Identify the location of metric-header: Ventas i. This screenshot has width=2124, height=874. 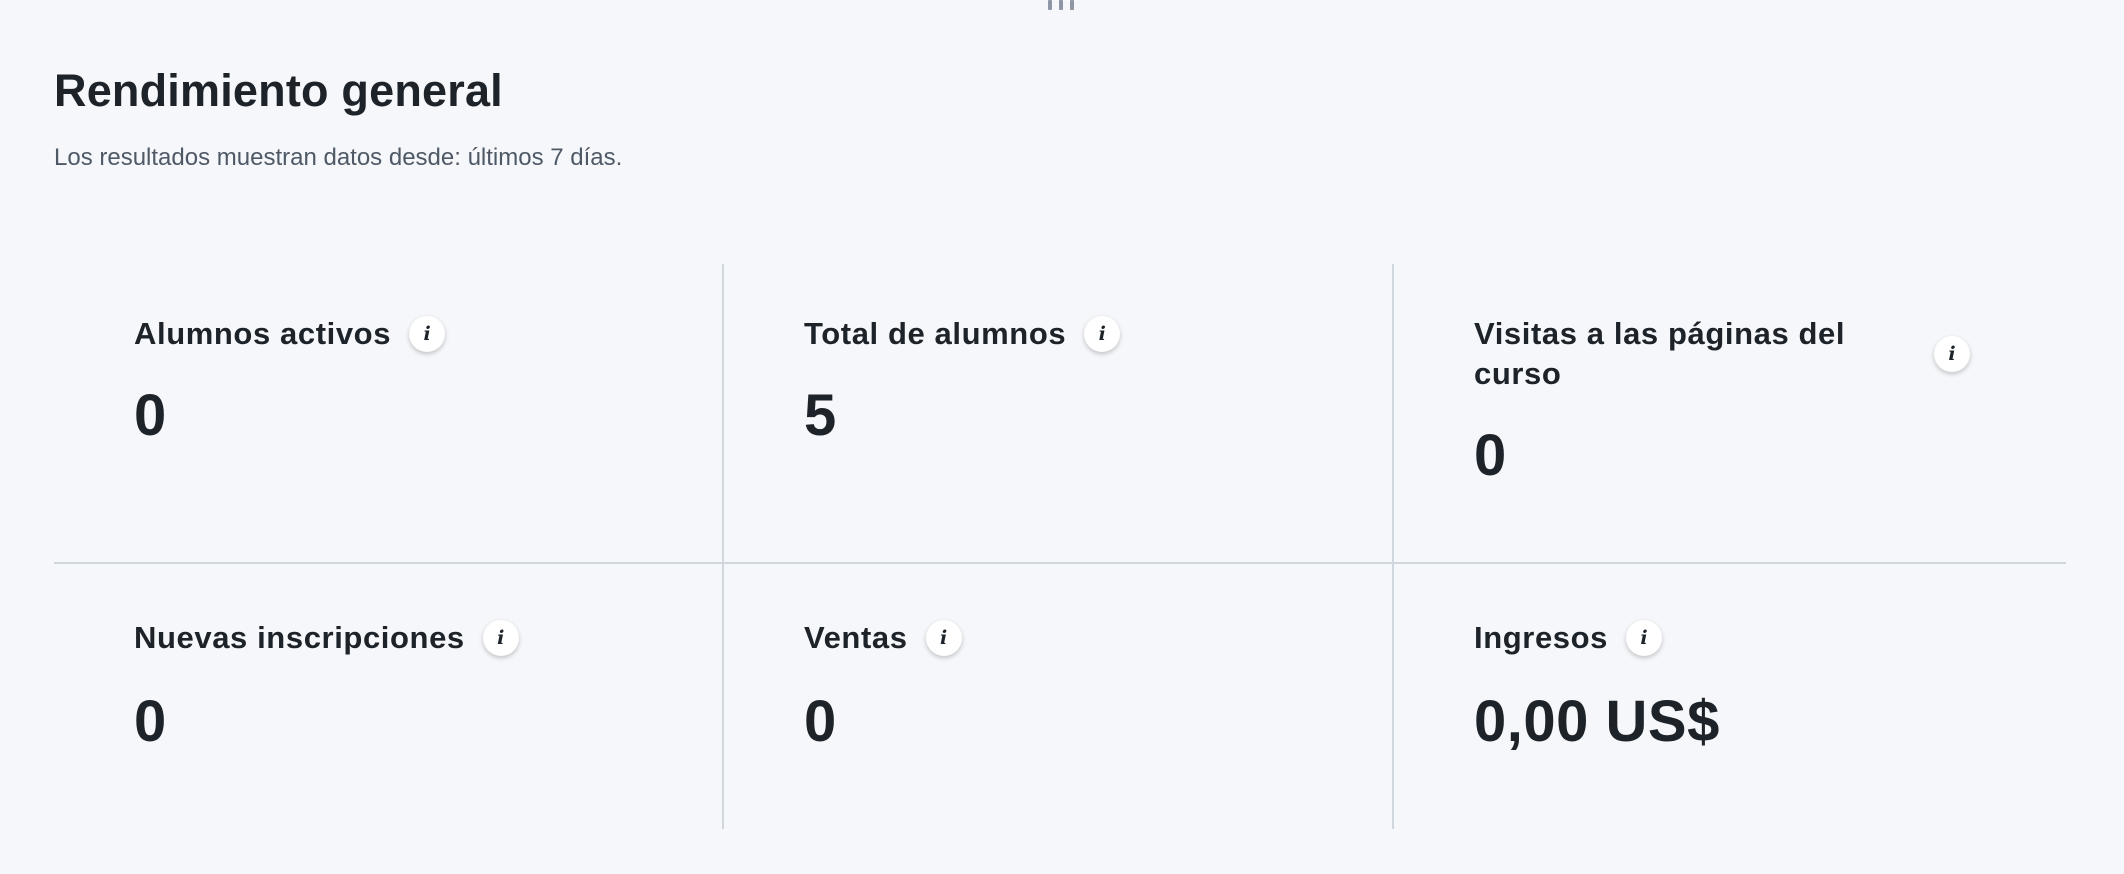
(1098, 638).